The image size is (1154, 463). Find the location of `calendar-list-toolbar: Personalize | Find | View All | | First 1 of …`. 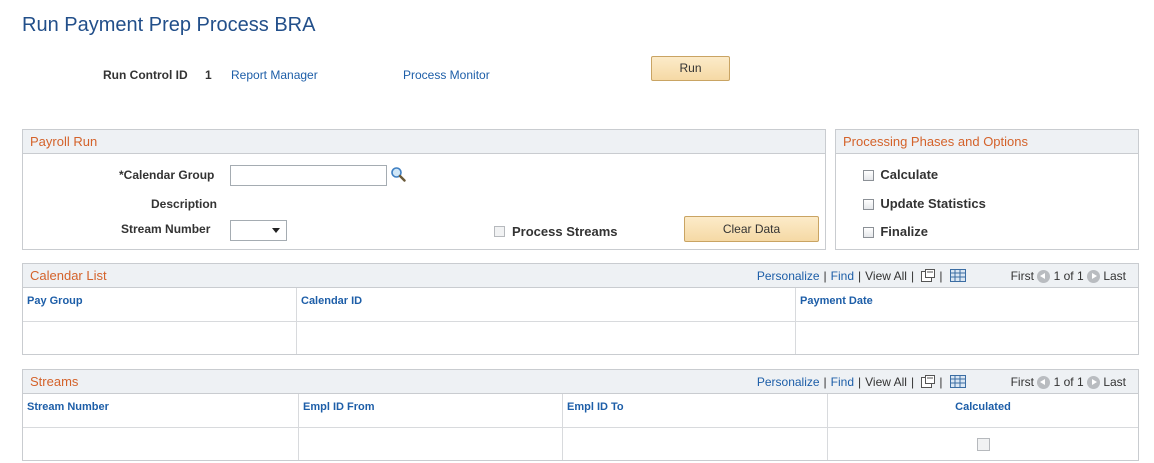

calendar-list-toolbar: Personalize | Find | View All | | First 1 of … is located at coordinates (941, 276).